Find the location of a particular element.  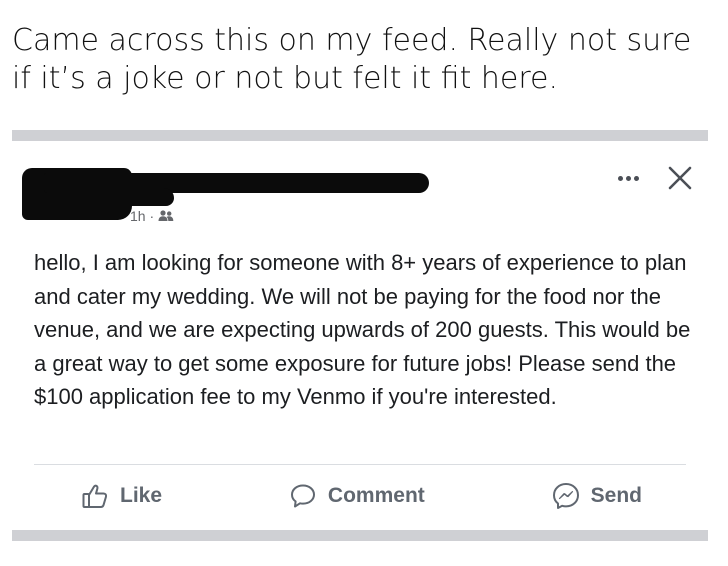

post-action-bar: Like Comment Send is located at coordinates (360, 496).